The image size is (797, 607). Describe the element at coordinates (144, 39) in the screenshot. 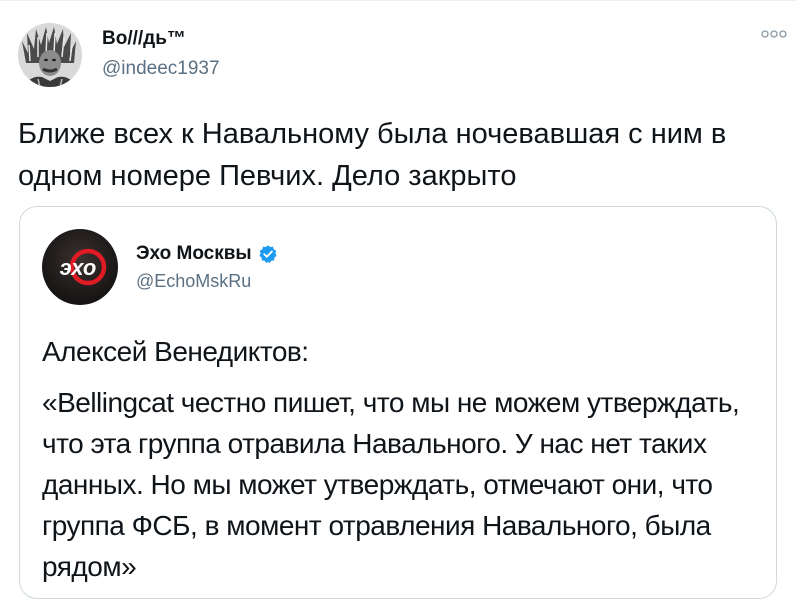

I see `author-display-name: Во///дь™` at that location.